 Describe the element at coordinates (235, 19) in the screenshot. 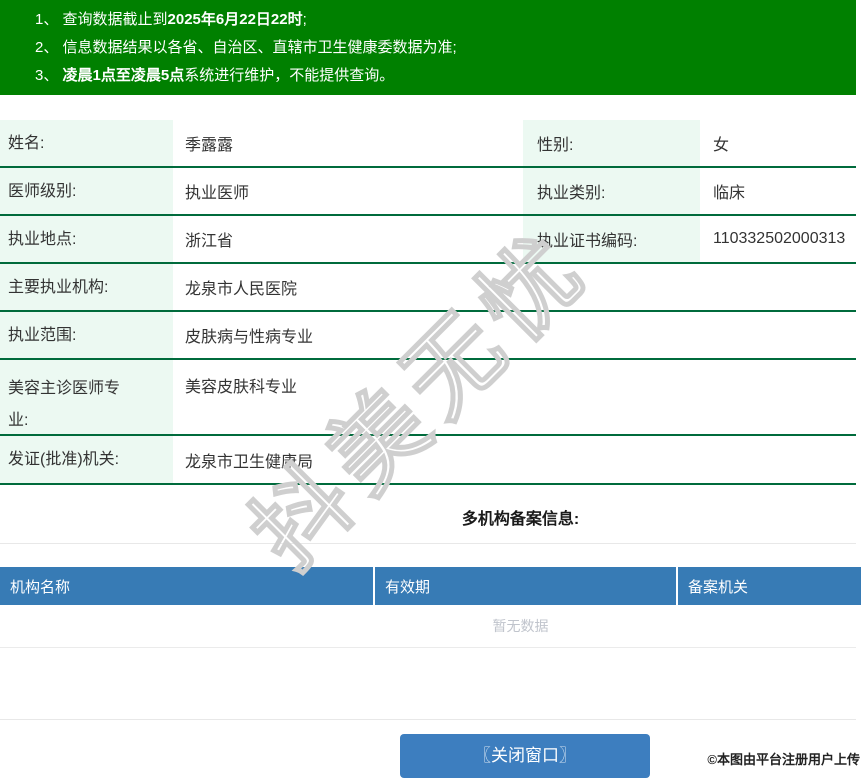

I see `notice-1-bold: 2025年6月22日22时` at that location.